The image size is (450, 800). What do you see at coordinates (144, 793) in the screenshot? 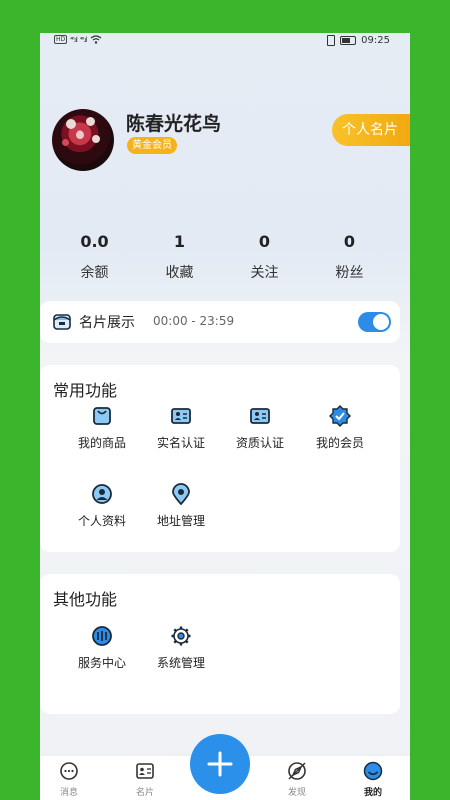
I see `tab-label: 名片` at bounding box center [144, 793].